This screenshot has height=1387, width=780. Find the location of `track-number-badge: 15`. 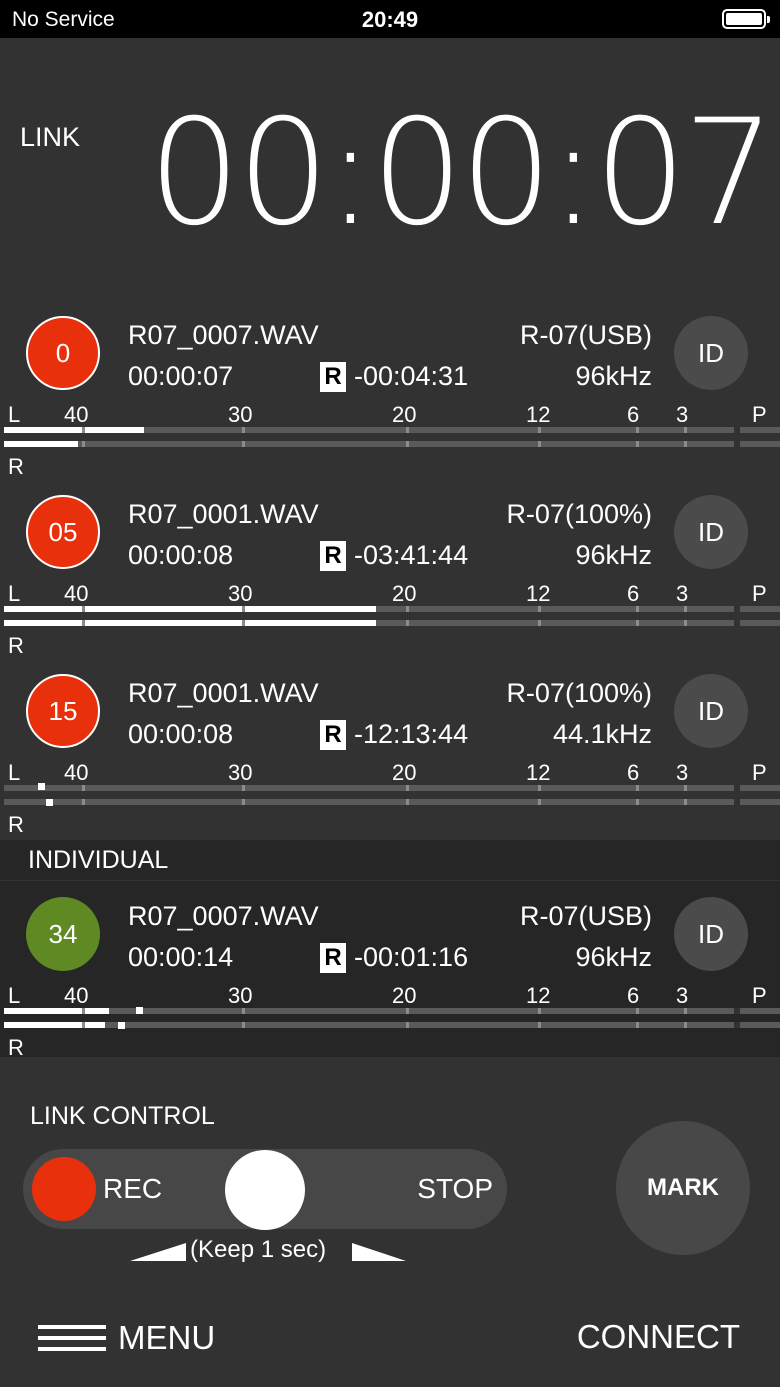

track-number-badge: 15 is located at coordinates (63, 711).